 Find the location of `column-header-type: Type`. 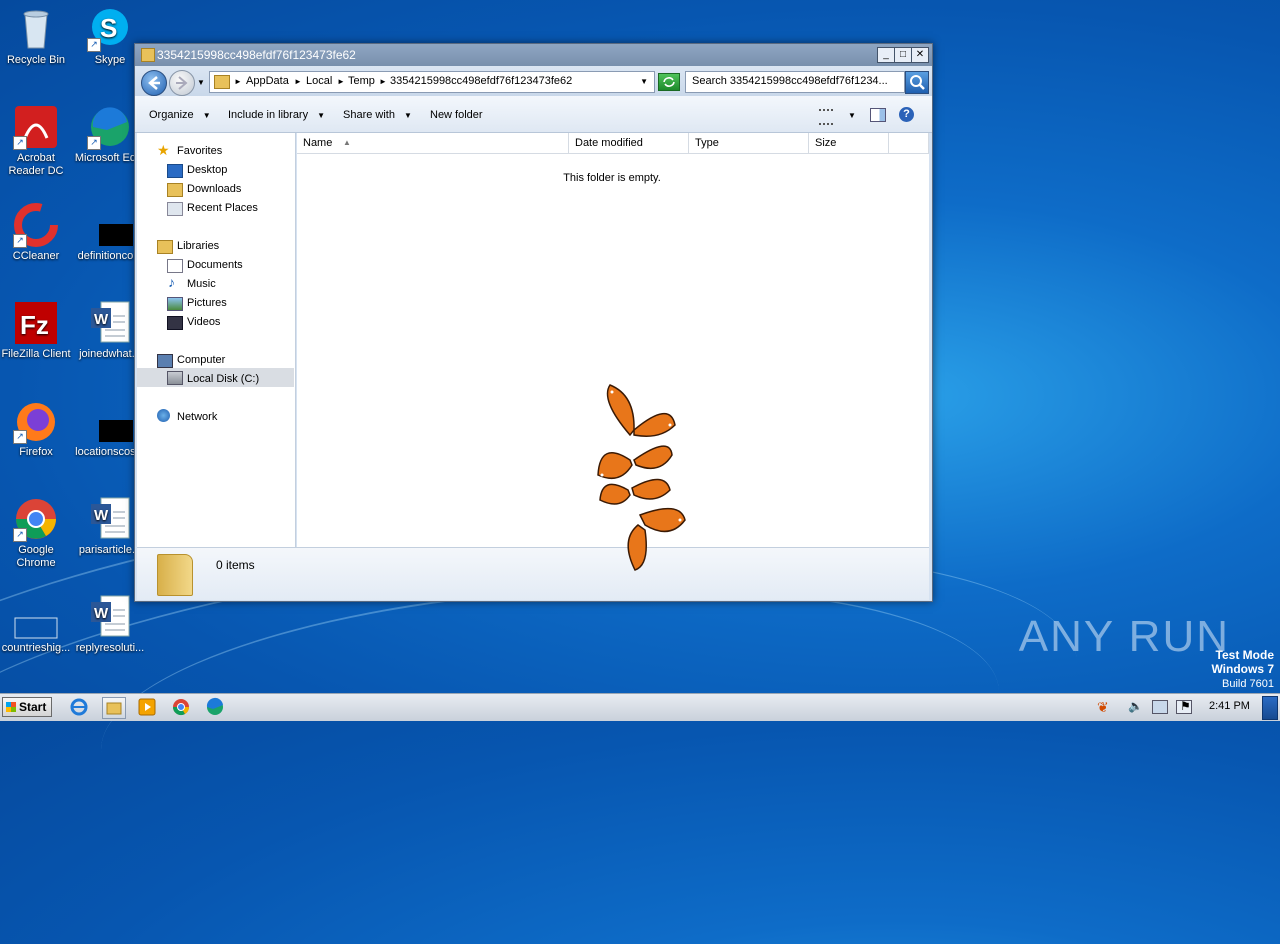

column-header-type: Type is located at coordinates (749, 143).